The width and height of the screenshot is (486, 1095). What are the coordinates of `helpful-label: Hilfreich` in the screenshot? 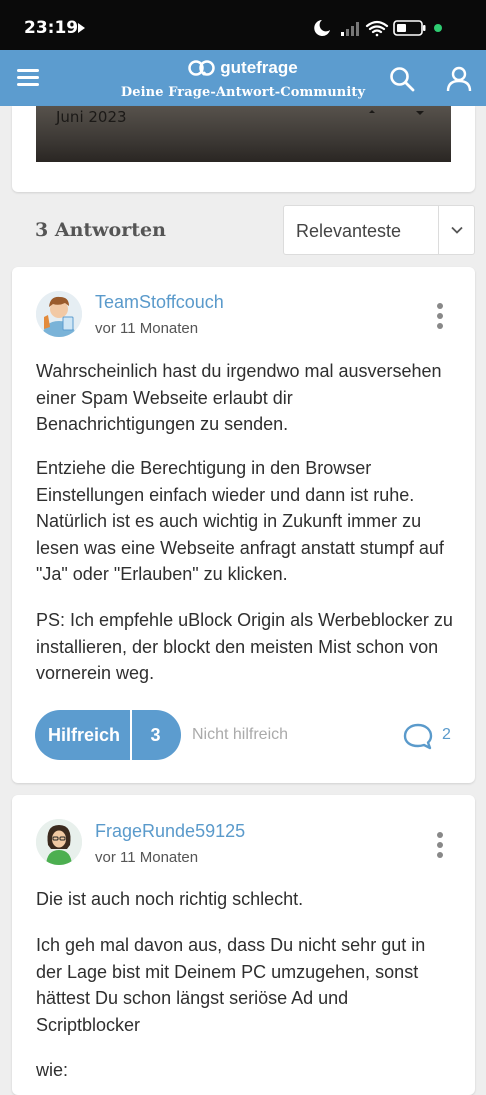 It's located at (84, 735).